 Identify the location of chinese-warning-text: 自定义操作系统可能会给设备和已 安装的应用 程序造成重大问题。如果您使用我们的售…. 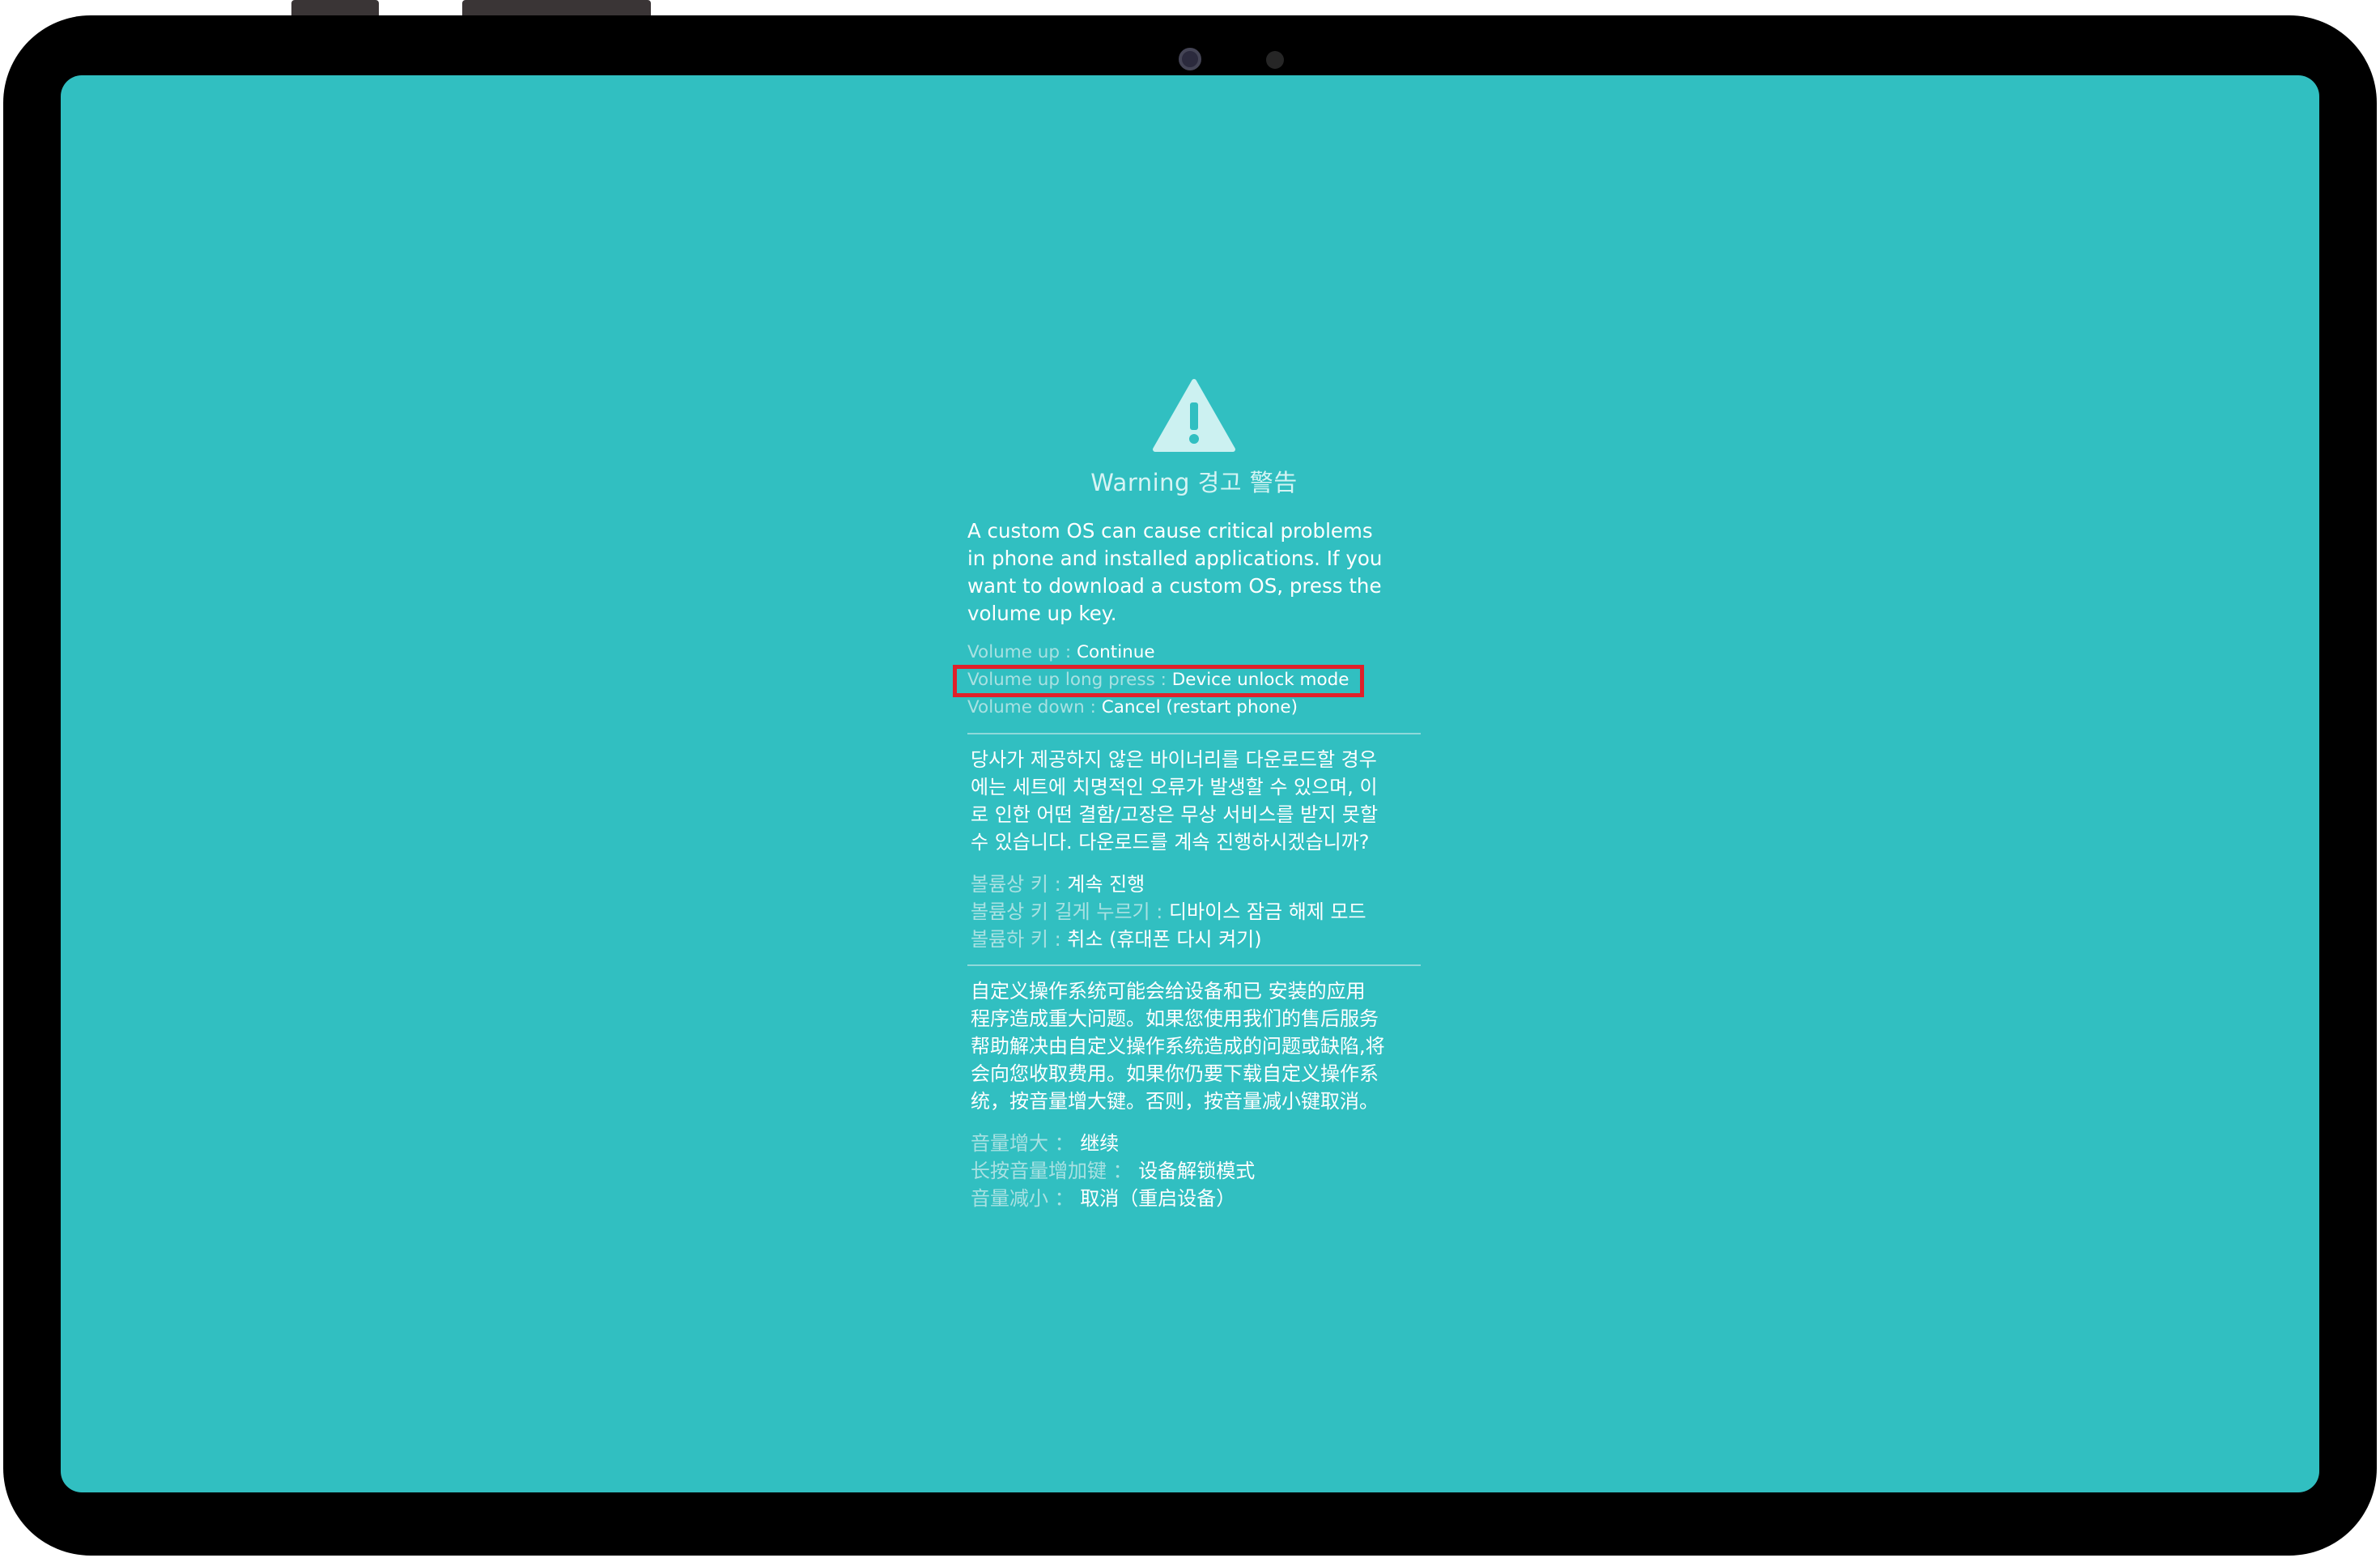
(1178, 1046).